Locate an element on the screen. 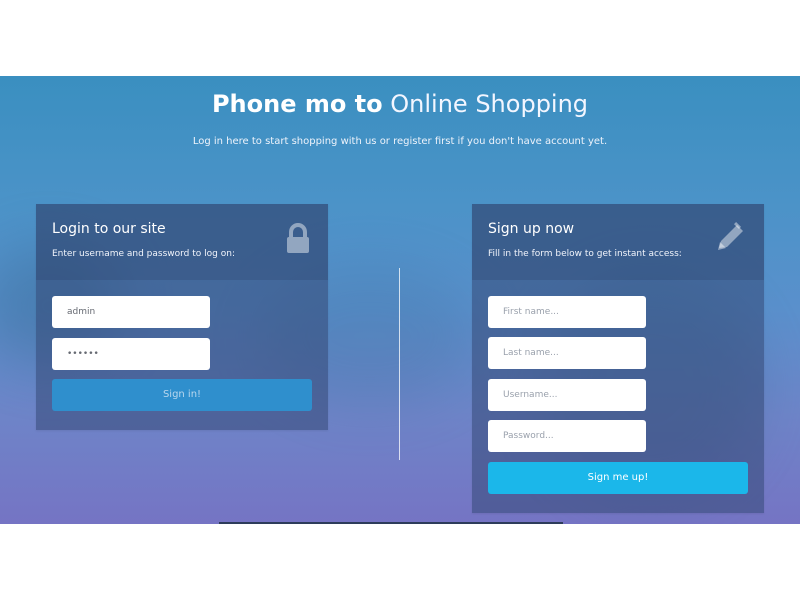  login-password-value: •••••• is located at coordinates (83, 354).